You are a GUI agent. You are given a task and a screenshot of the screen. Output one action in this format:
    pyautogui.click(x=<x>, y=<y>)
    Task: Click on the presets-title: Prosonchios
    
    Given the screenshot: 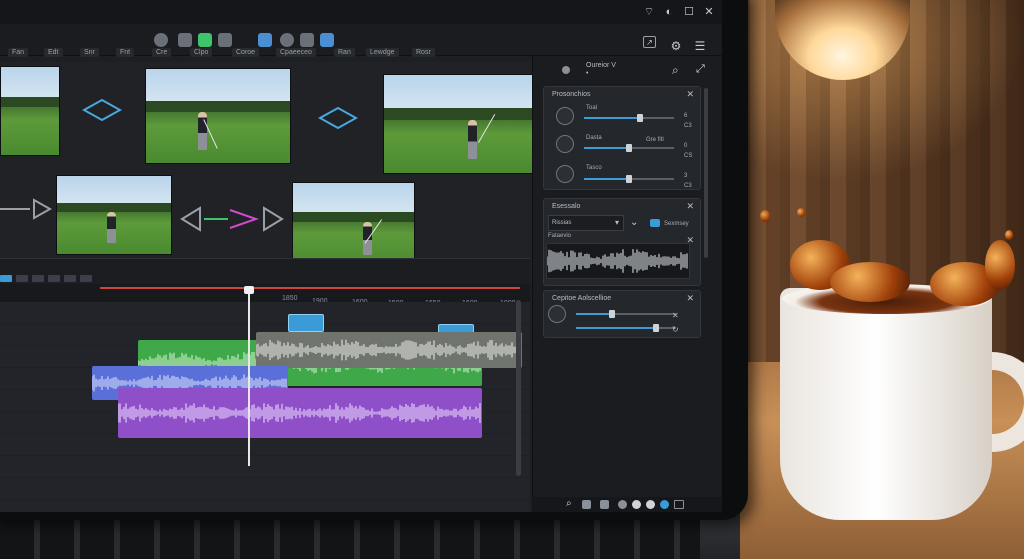 What is the action you would take?
    pyautogui.click(x=571, y=94)
    